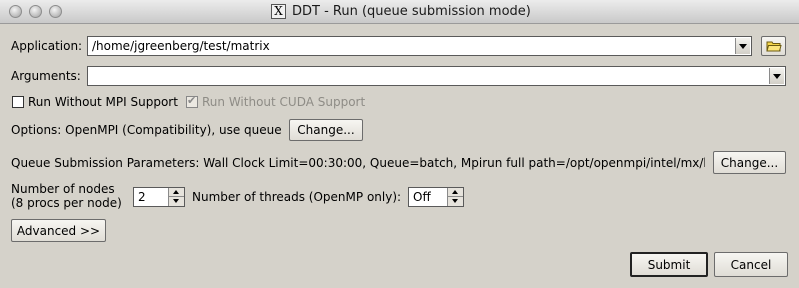  I want to click on run-without-cuda-checkbox: ✔, so click(192, 101).